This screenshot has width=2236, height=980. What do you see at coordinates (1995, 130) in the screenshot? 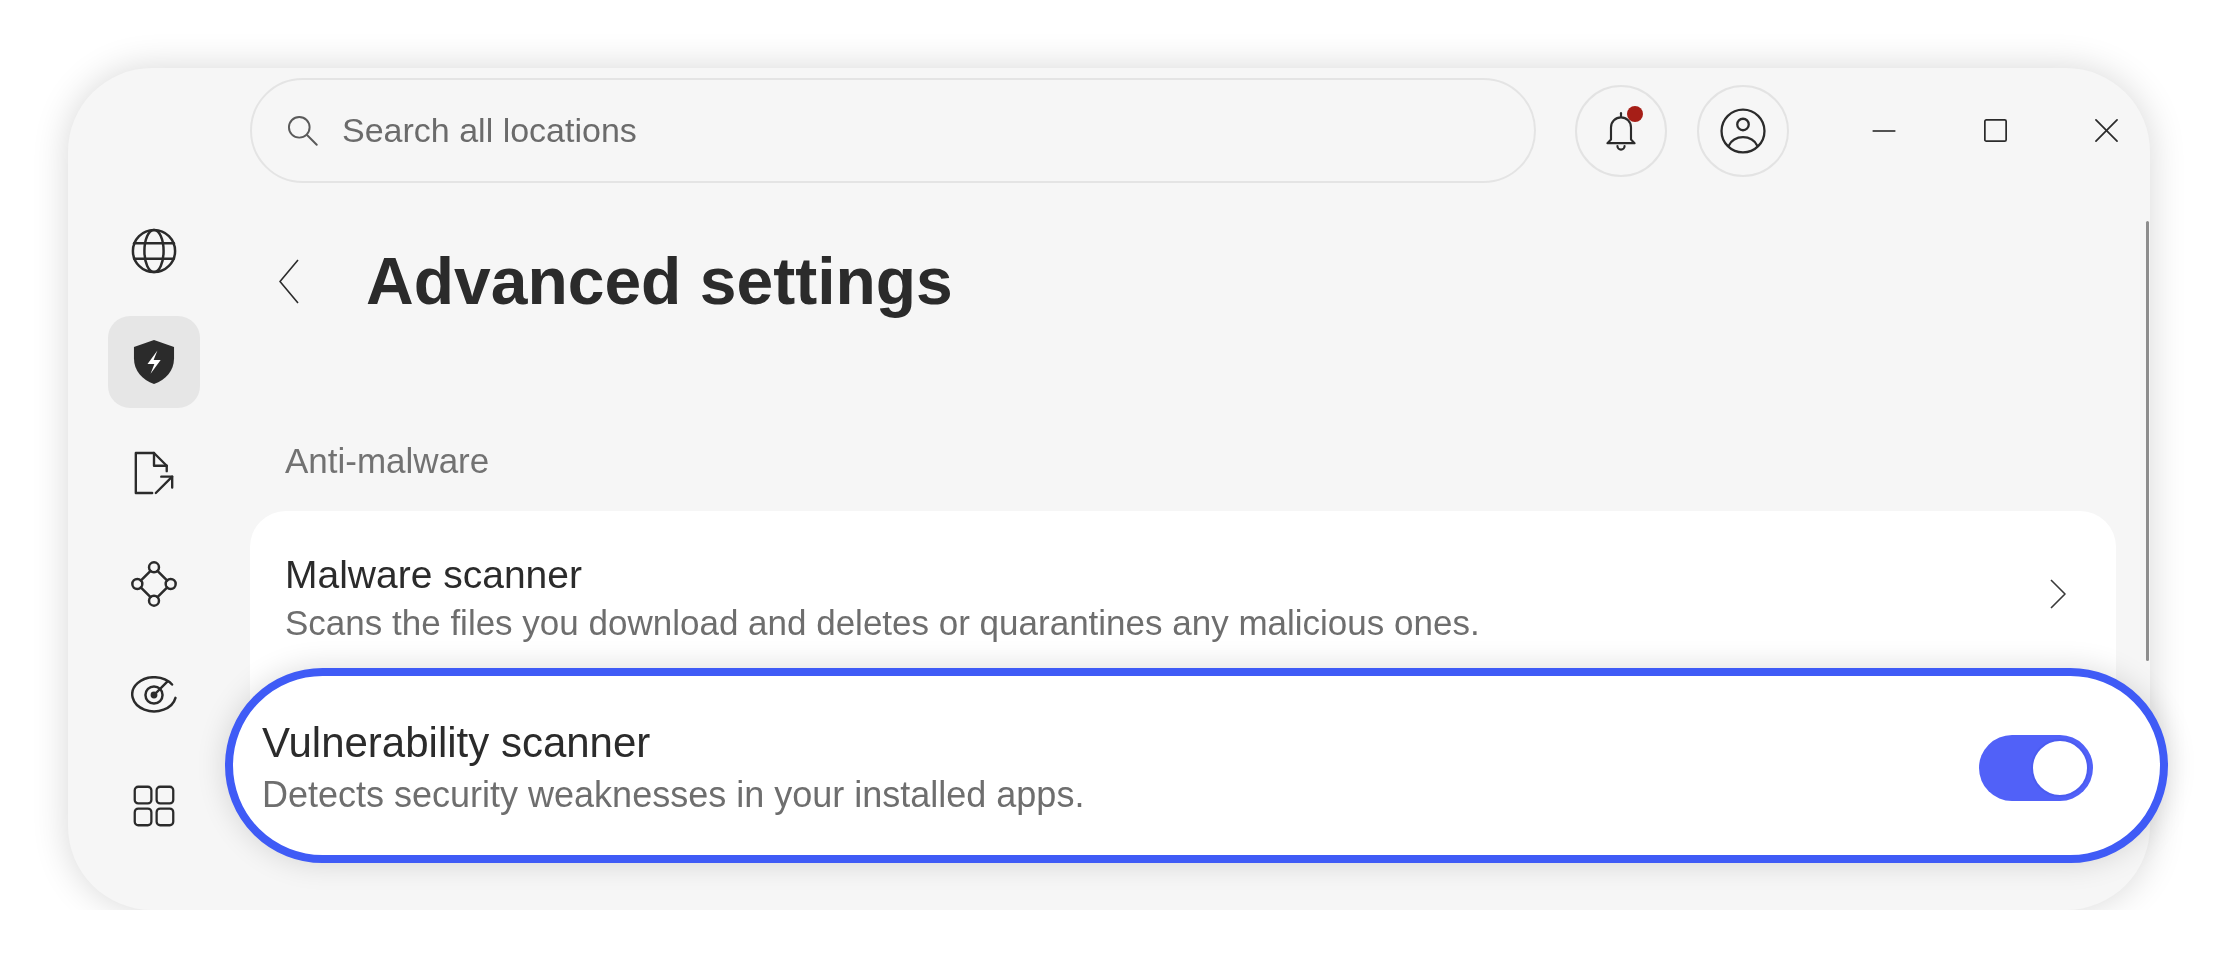
I see `maximize-icon` at bounding box center [1995, 130].